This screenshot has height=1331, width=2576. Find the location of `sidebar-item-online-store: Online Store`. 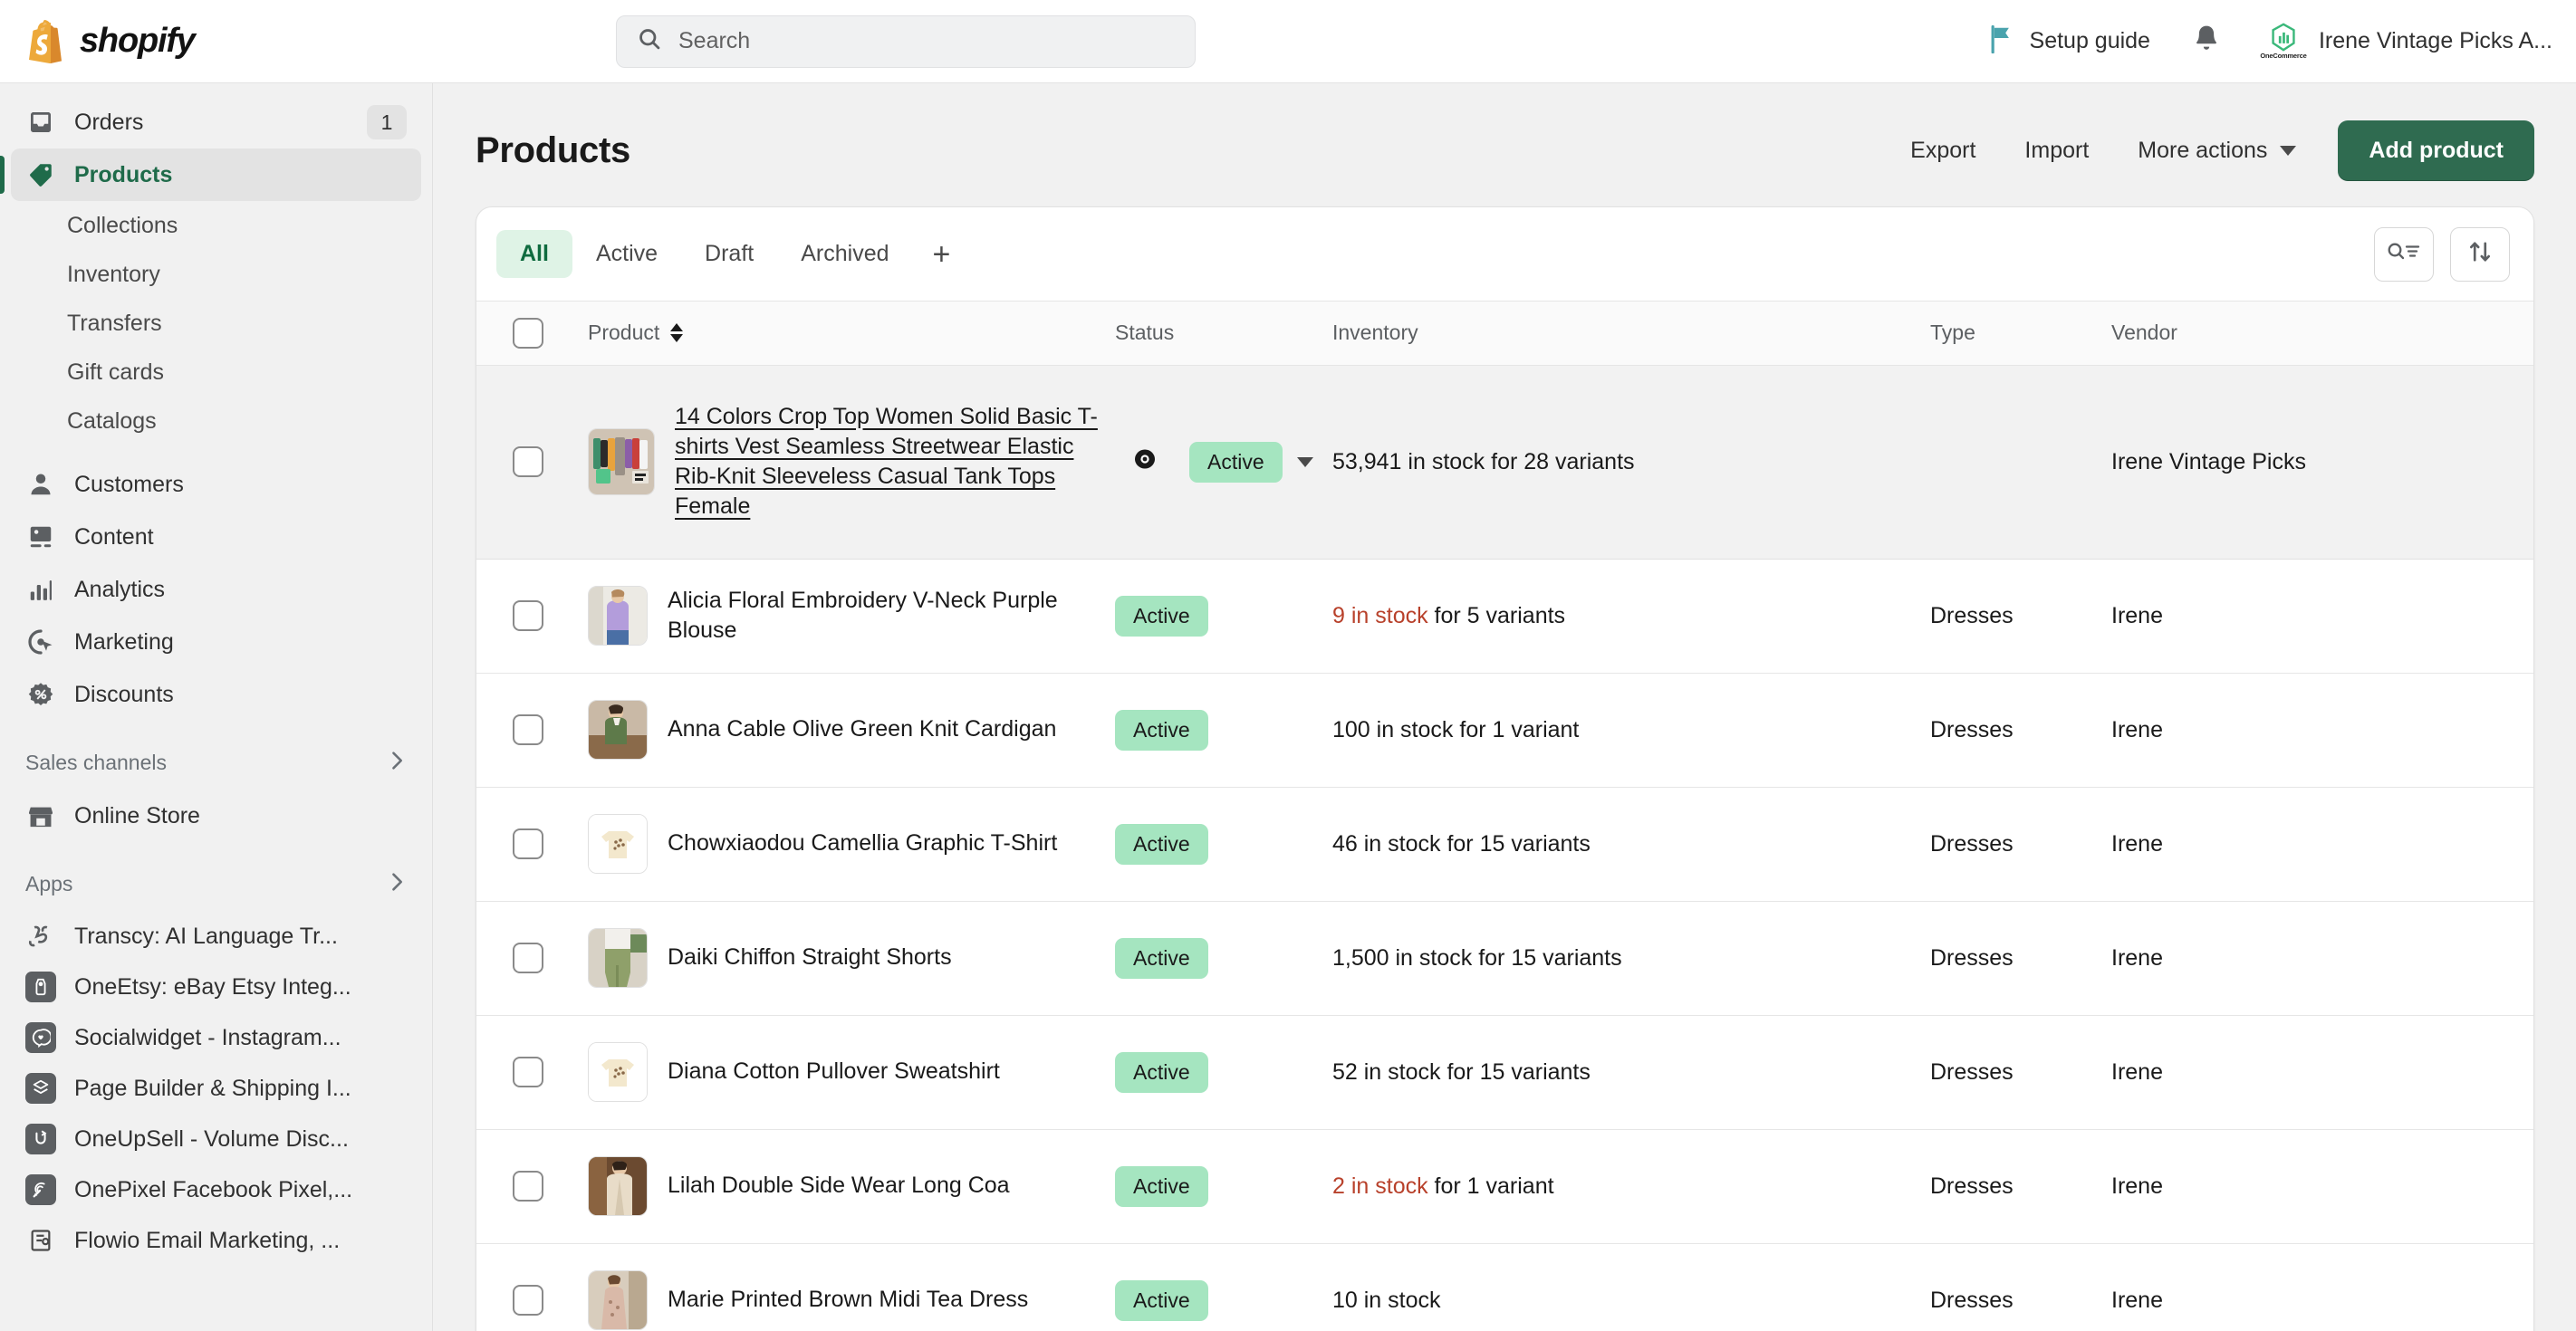

sidebar-item-online-store: Online Store is located at coordinates (216, 816).